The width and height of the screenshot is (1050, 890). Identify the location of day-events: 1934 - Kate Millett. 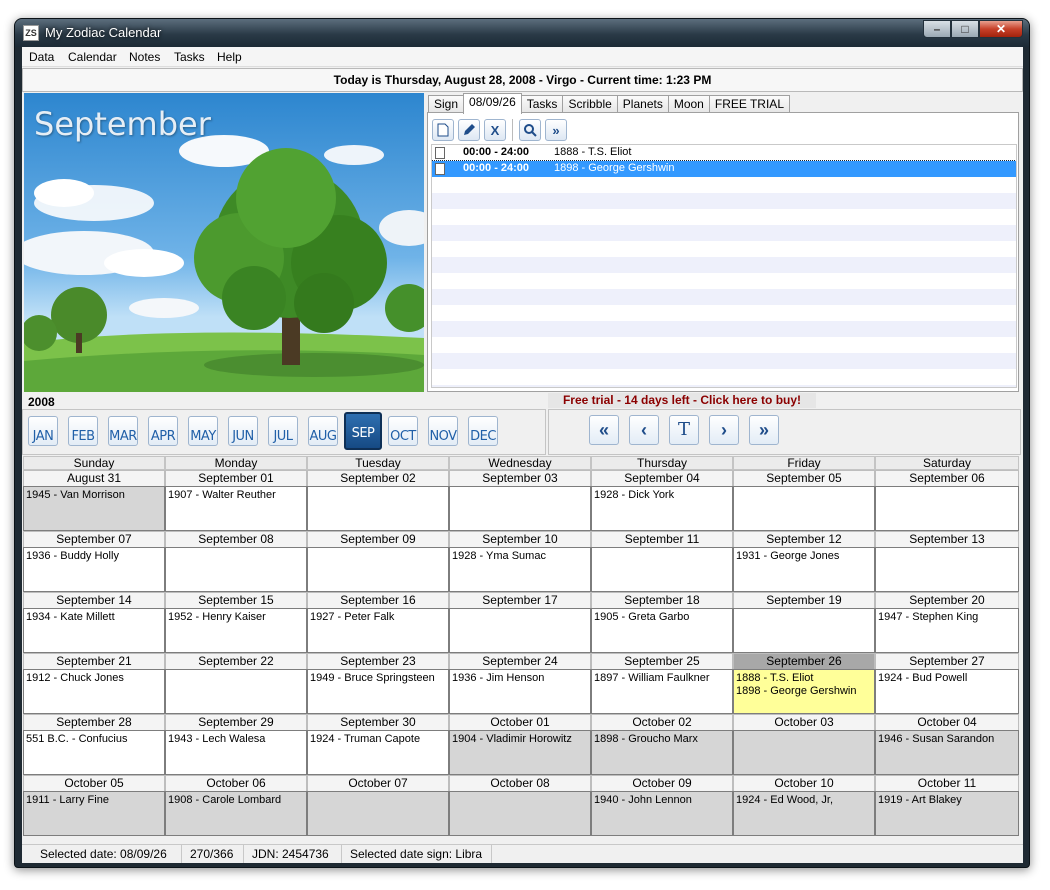
(94, 630).